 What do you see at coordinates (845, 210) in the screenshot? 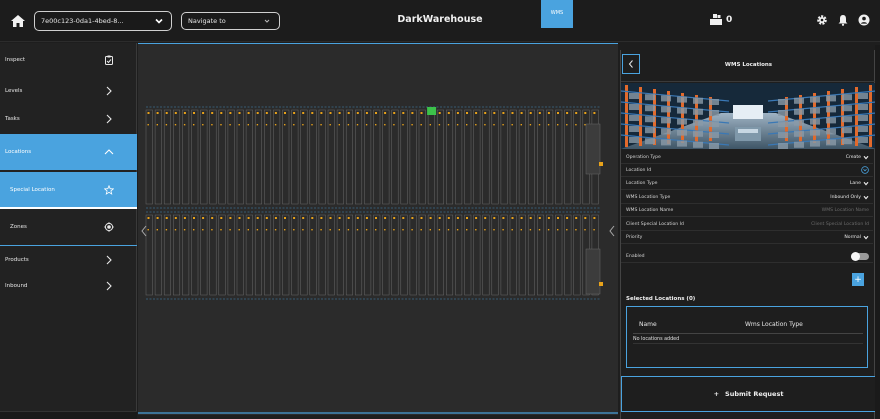
I see `field-input: WMS Location Name` at bounding box center [845, 210].